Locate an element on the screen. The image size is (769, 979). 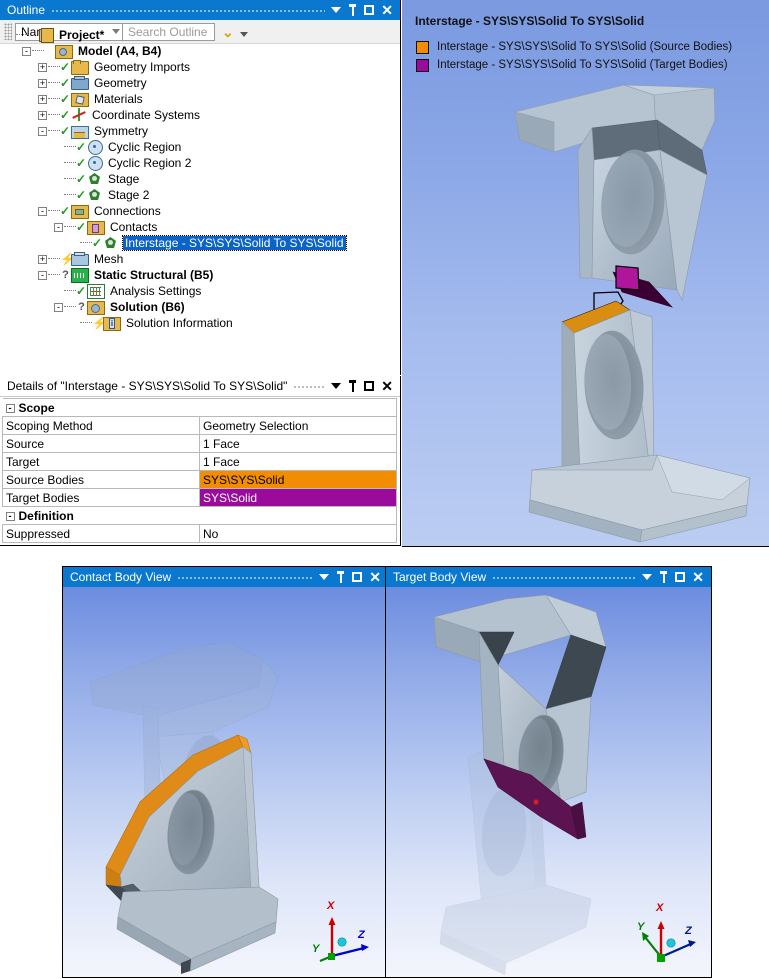
details-row: Target 1 Face is located at coordinates (199, 461).